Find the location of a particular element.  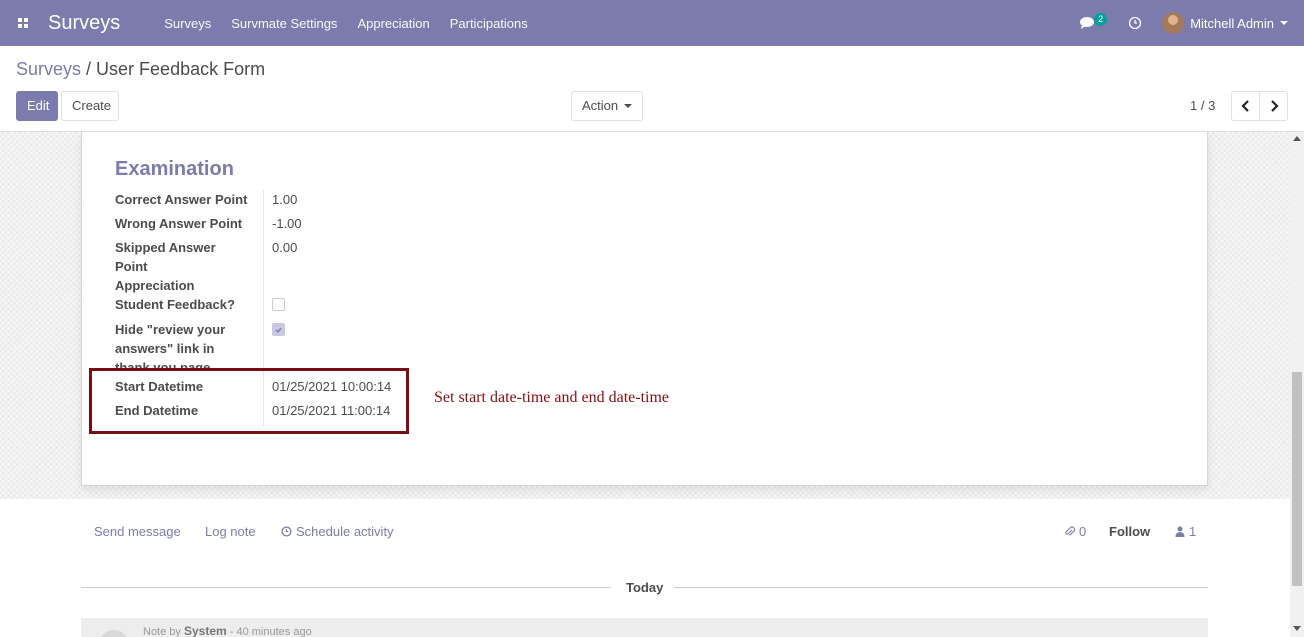

examination-group-title: Examination is located at coordinates (174, 169).